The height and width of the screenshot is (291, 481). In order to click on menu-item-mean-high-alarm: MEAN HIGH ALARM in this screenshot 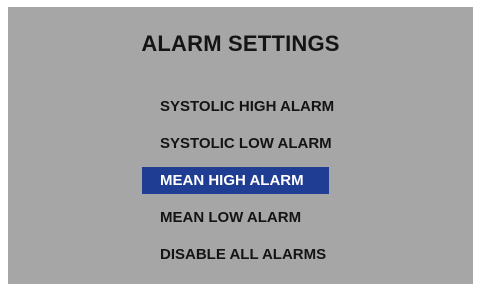, I will do `click(235, 180)`.